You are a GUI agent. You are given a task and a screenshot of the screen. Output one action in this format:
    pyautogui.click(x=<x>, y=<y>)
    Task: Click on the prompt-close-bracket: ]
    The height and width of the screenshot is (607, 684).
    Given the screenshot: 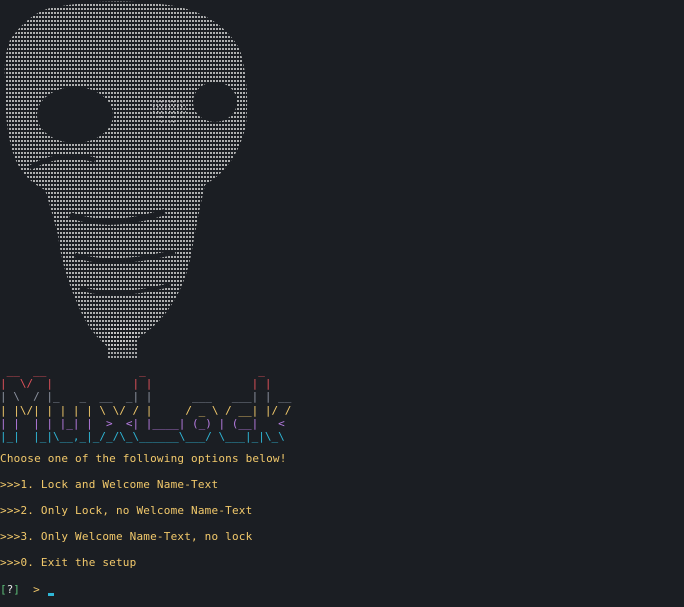 What is the action you would take?
    pyautogui.click(x=16, y=589)
    